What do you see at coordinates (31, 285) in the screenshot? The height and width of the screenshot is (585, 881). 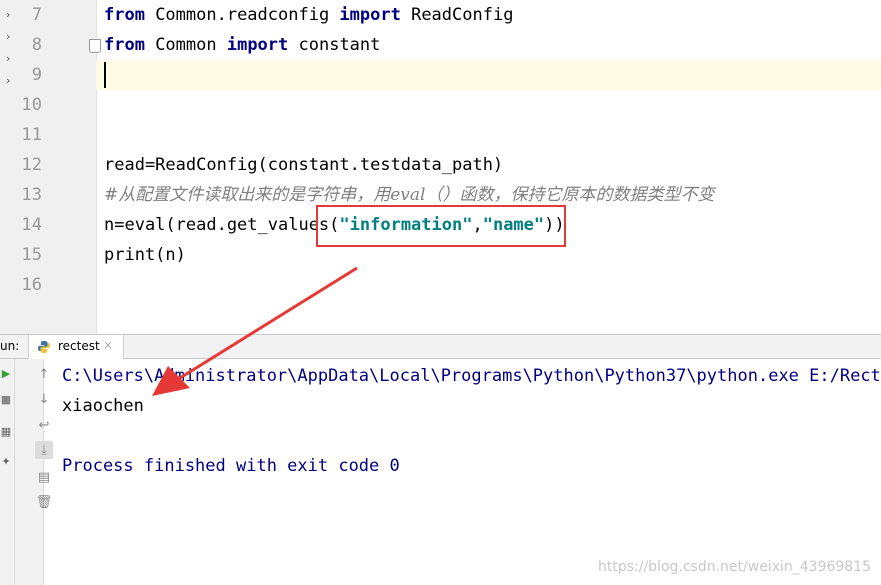 I see `line-number: 16` at bounding box center [31, 285].